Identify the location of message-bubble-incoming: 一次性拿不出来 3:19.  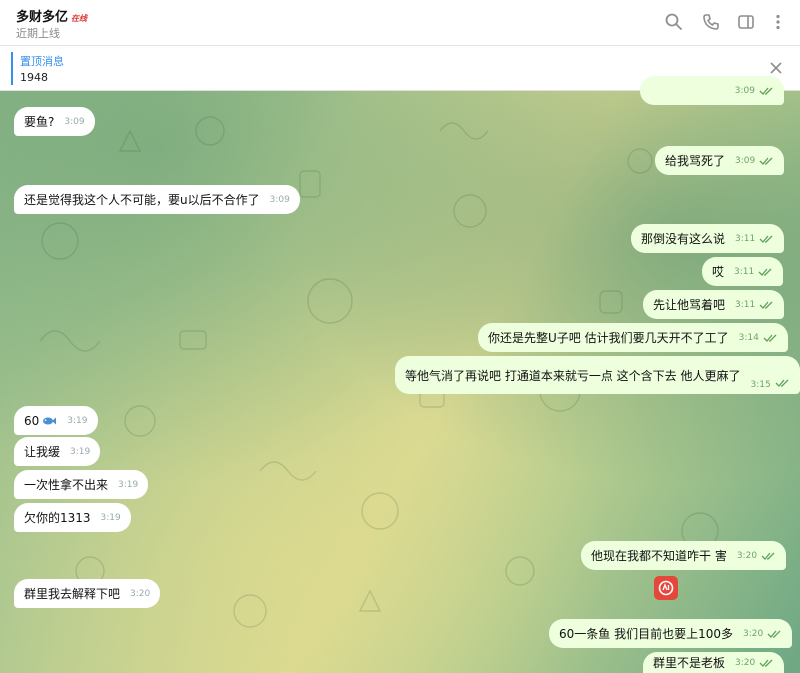
(81, 484).